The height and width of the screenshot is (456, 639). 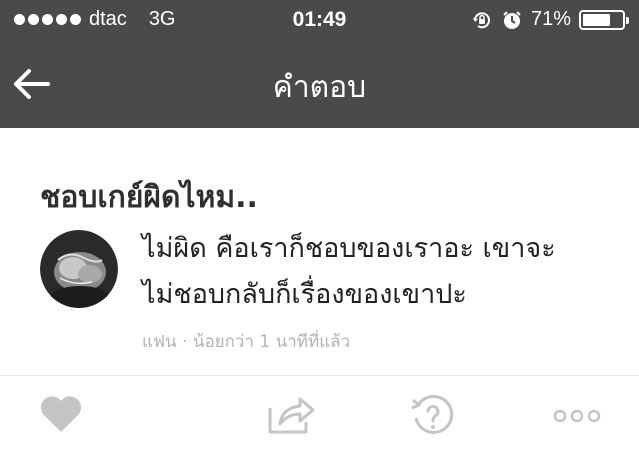 I want to click on more-icon, so click(x=577, y=416).